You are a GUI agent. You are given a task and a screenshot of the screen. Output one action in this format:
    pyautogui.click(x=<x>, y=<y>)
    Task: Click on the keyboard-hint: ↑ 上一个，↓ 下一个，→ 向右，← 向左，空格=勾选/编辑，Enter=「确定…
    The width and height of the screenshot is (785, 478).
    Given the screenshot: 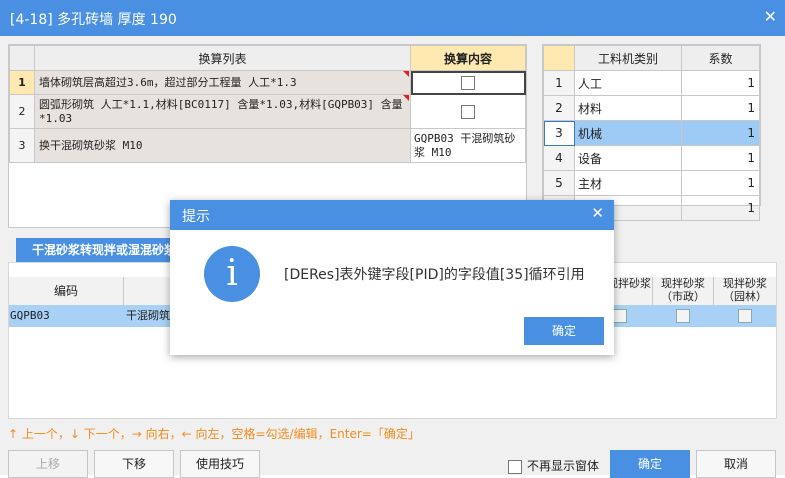 What is the action you would take?
    pyautogui.click(x=214, y=434)
    